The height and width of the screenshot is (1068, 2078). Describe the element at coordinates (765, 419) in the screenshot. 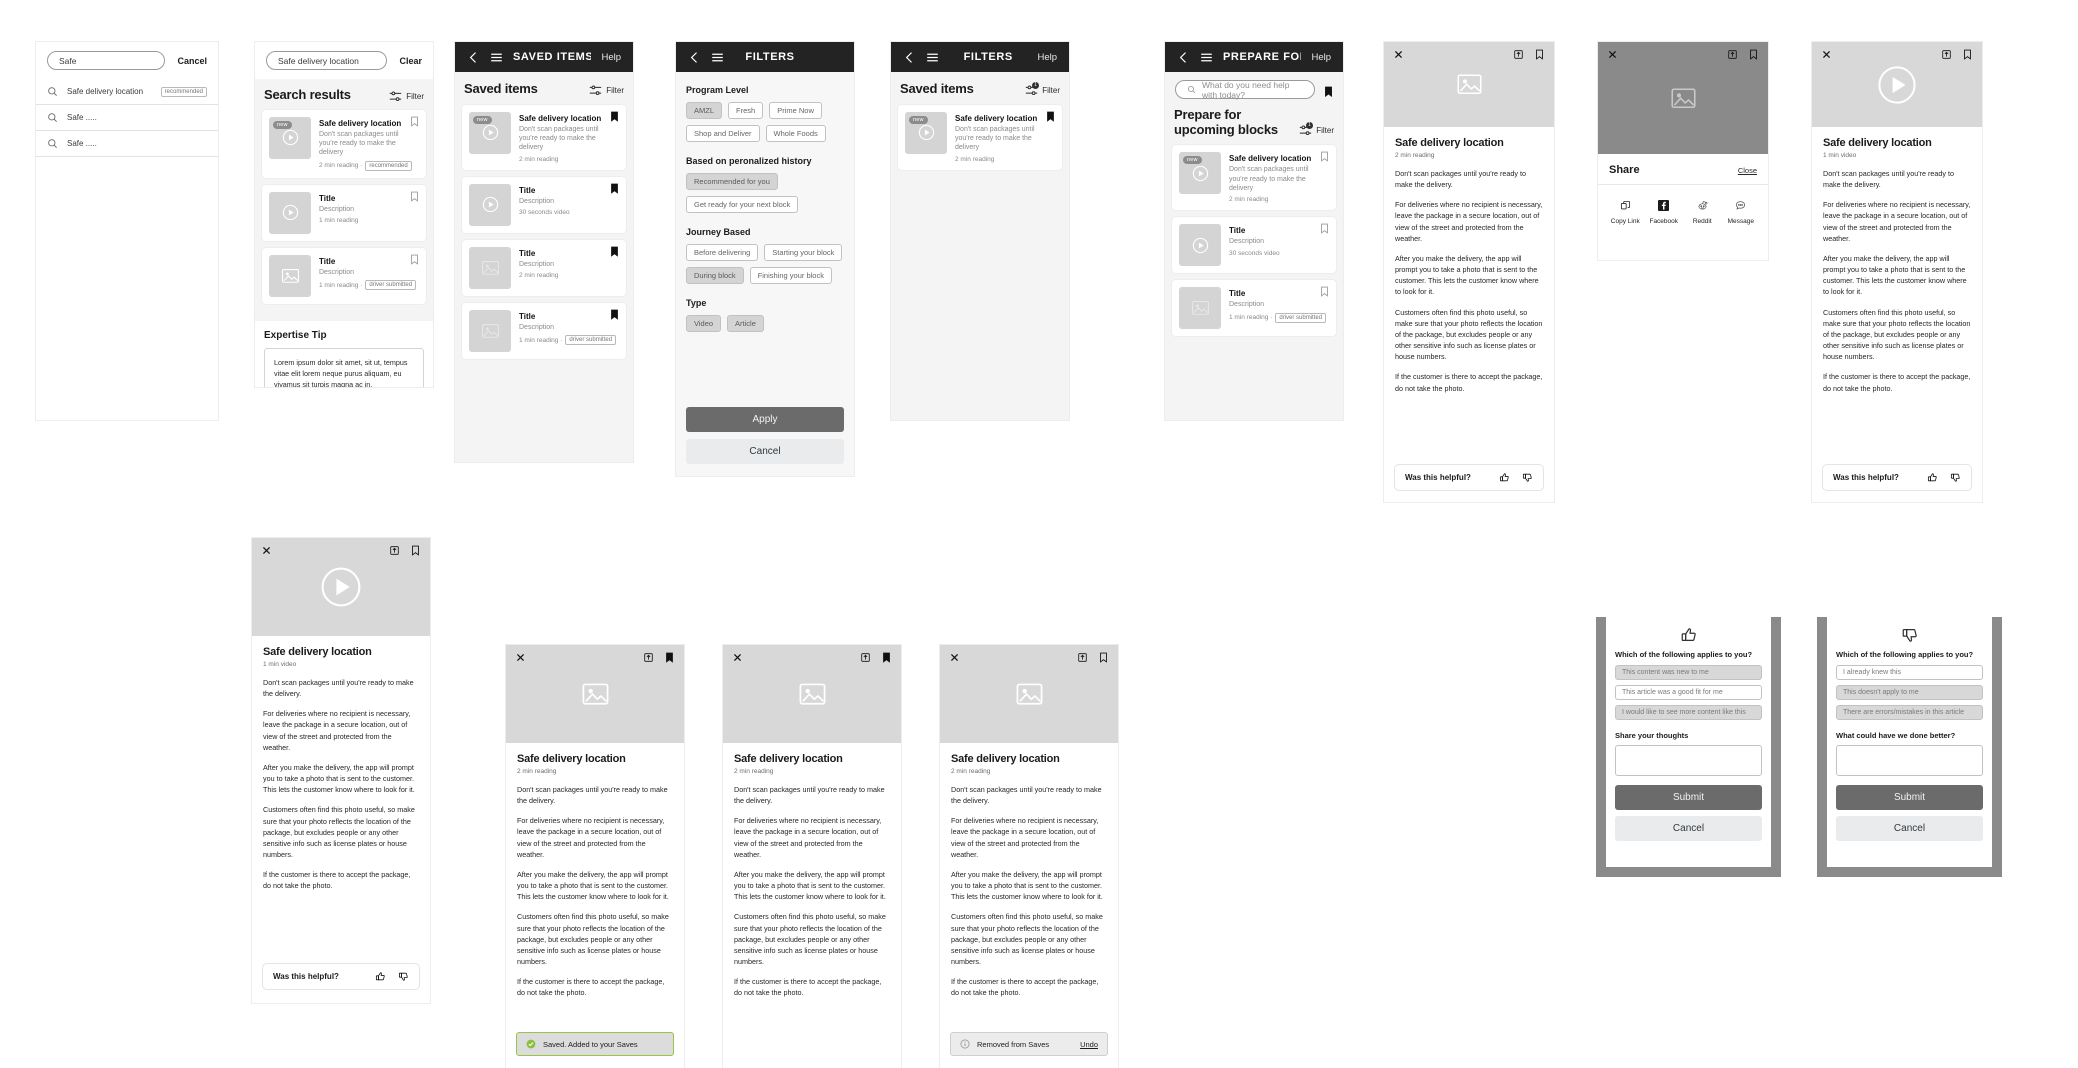

I see `apply-button: Apply` at that location.